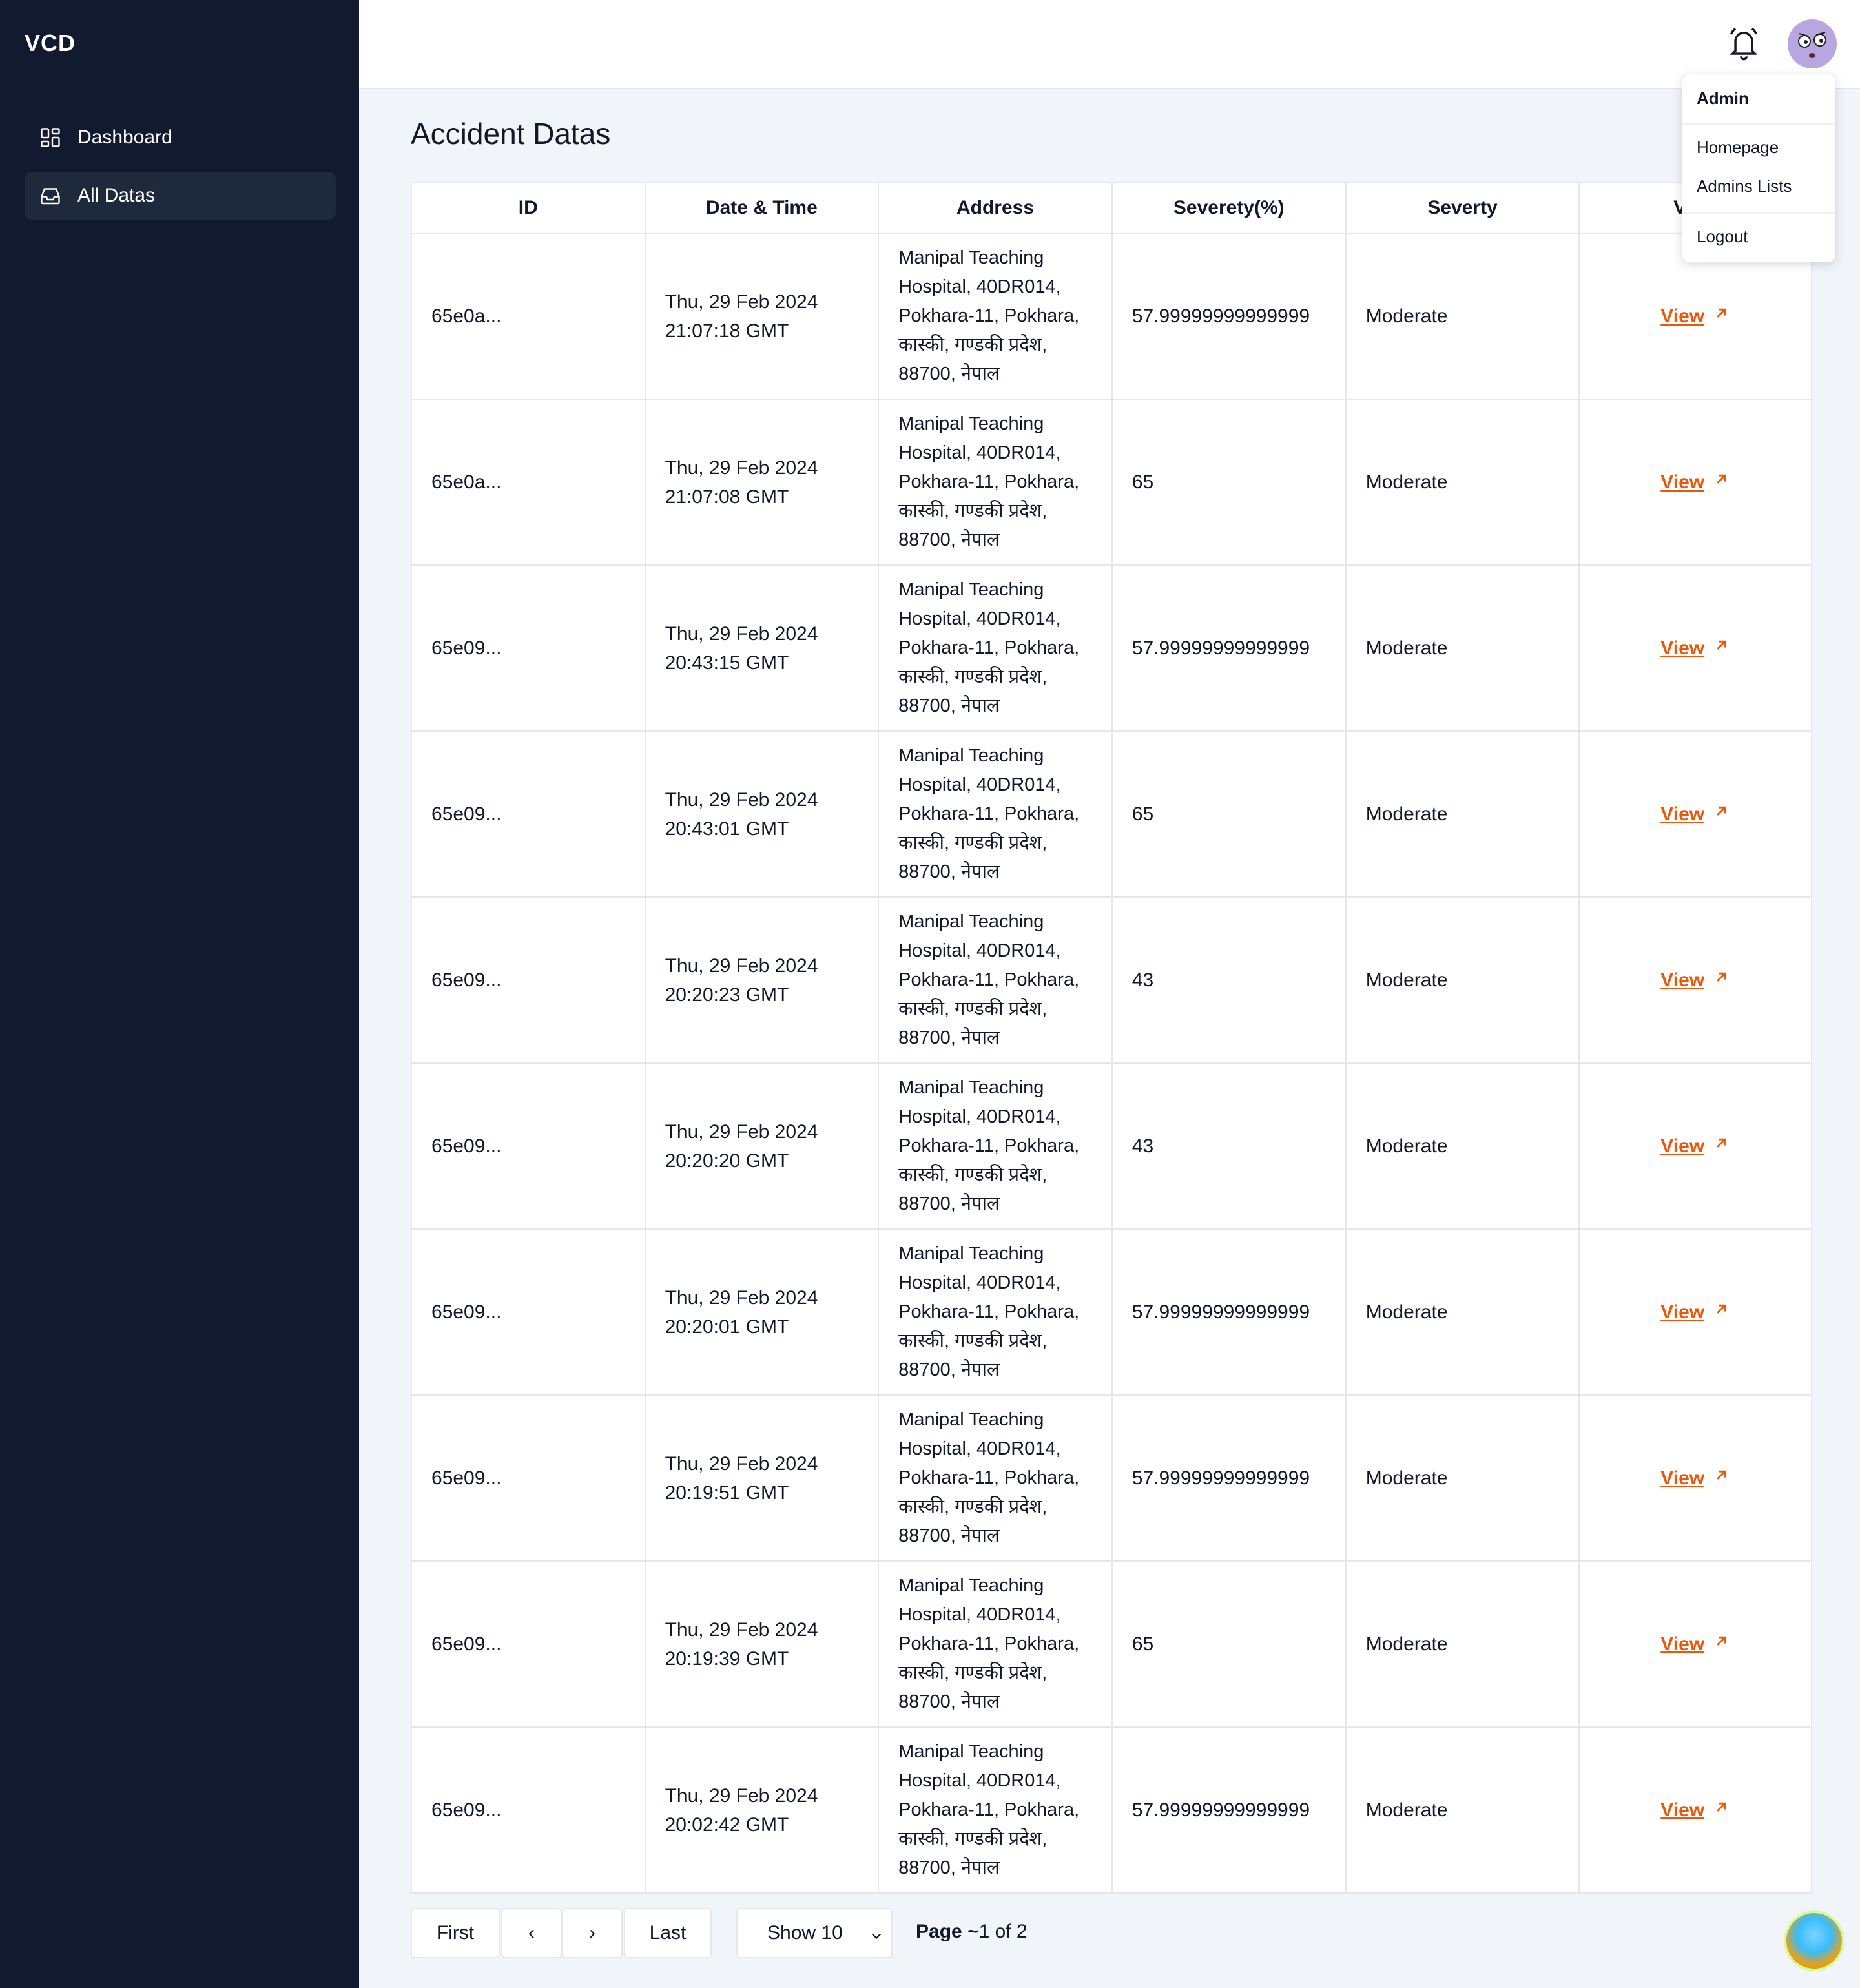 The image size is (1860, 1988). What do you see at coordinates (762, 1478) in the screenshot?
I see `cell-date-time: Thu, 29 Feb 2024 20:19:51 GMT` at bounding box center [762, 1478].